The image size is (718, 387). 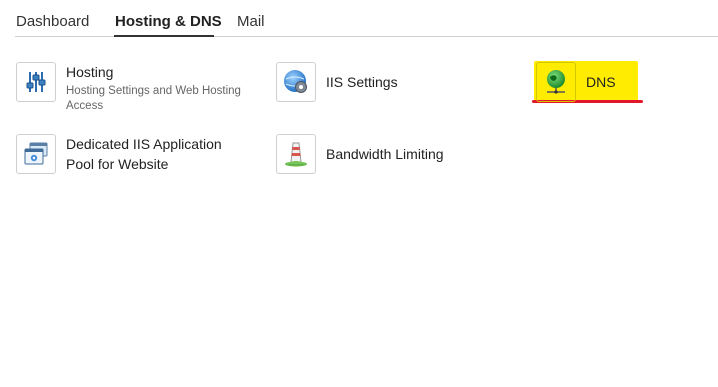 I want to click on tool-iis-settings-title: IIS Settings, so click(x=362, y=82).